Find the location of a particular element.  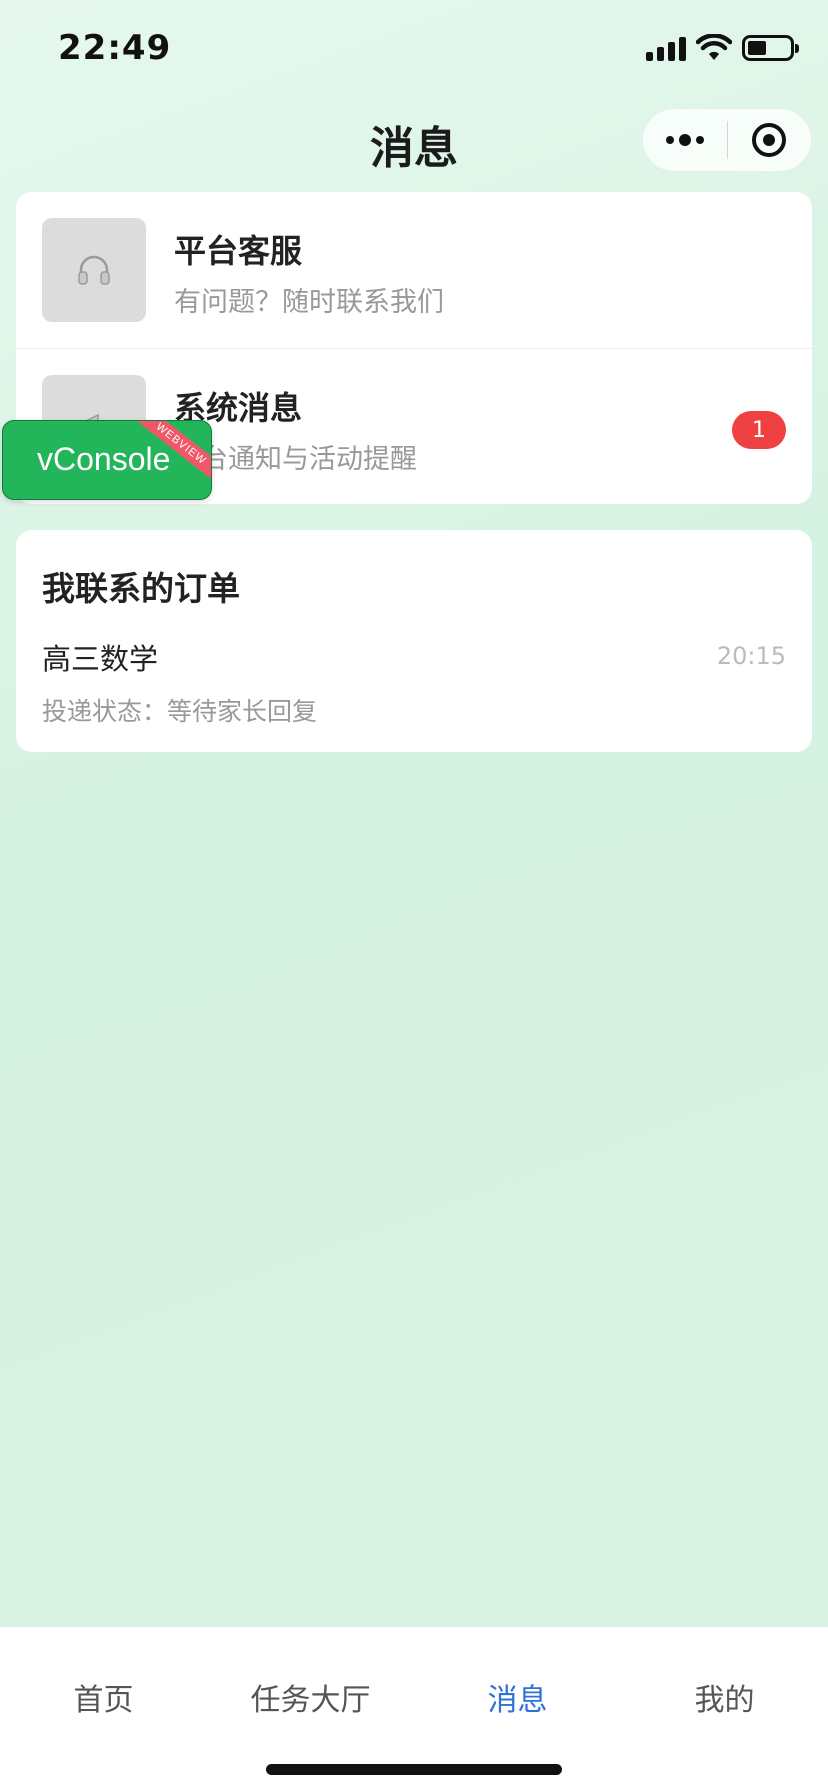

order-status: 投递状态：等待家长回复 is located at coordinates (180, 711).